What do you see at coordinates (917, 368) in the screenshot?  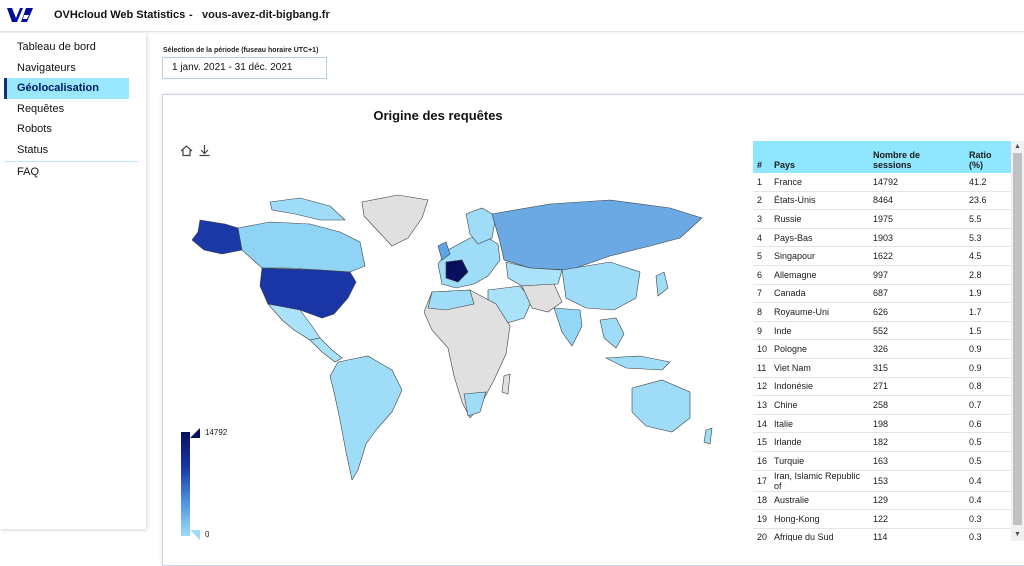 I see `cell-sessions: 315` at bounding box center [917, 368].